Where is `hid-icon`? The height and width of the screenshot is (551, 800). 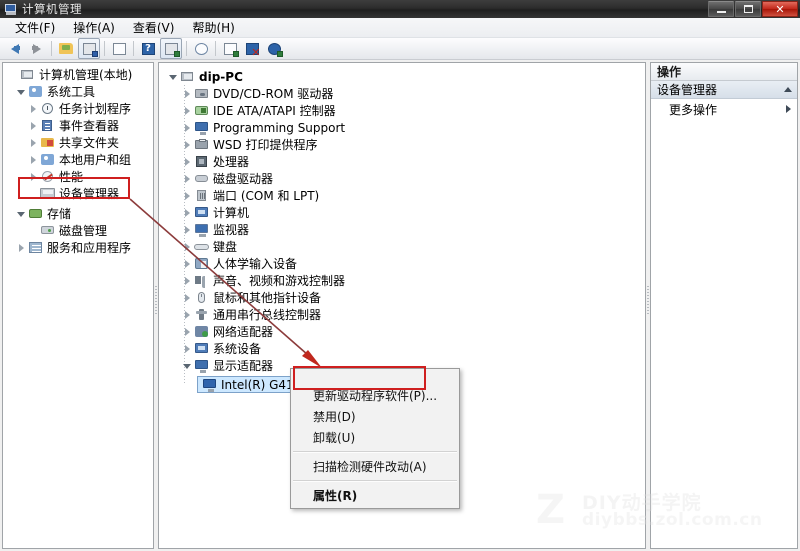 hid-icon is located at coordinates (202, 264).